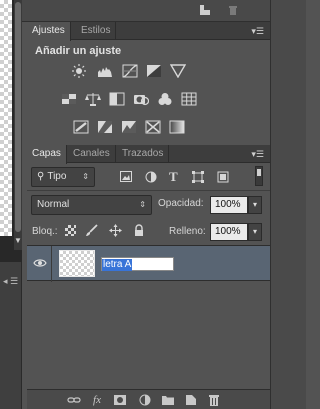  Describe the element at coordinates (115, 230) in the screenshot. I see `lock-move-icon` at that location.